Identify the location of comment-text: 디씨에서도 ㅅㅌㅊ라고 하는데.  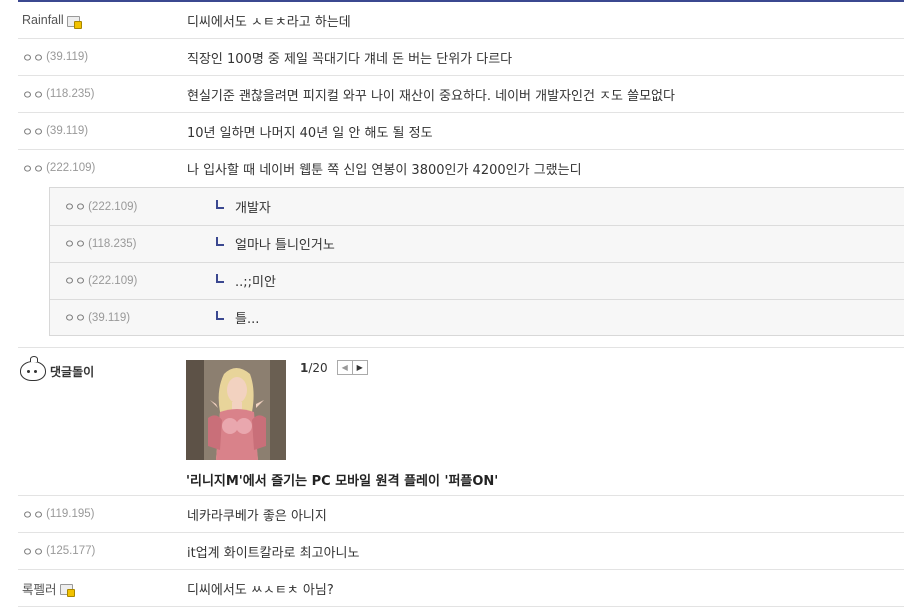
(269, 22).